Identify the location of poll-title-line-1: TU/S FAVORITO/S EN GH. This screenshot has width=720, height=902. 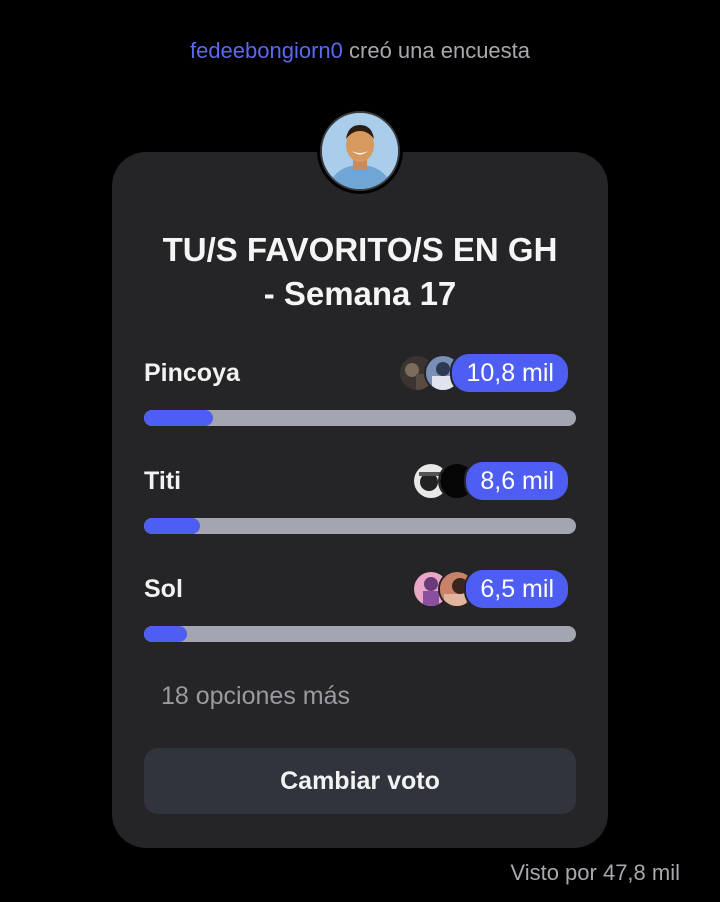
(360, 249).